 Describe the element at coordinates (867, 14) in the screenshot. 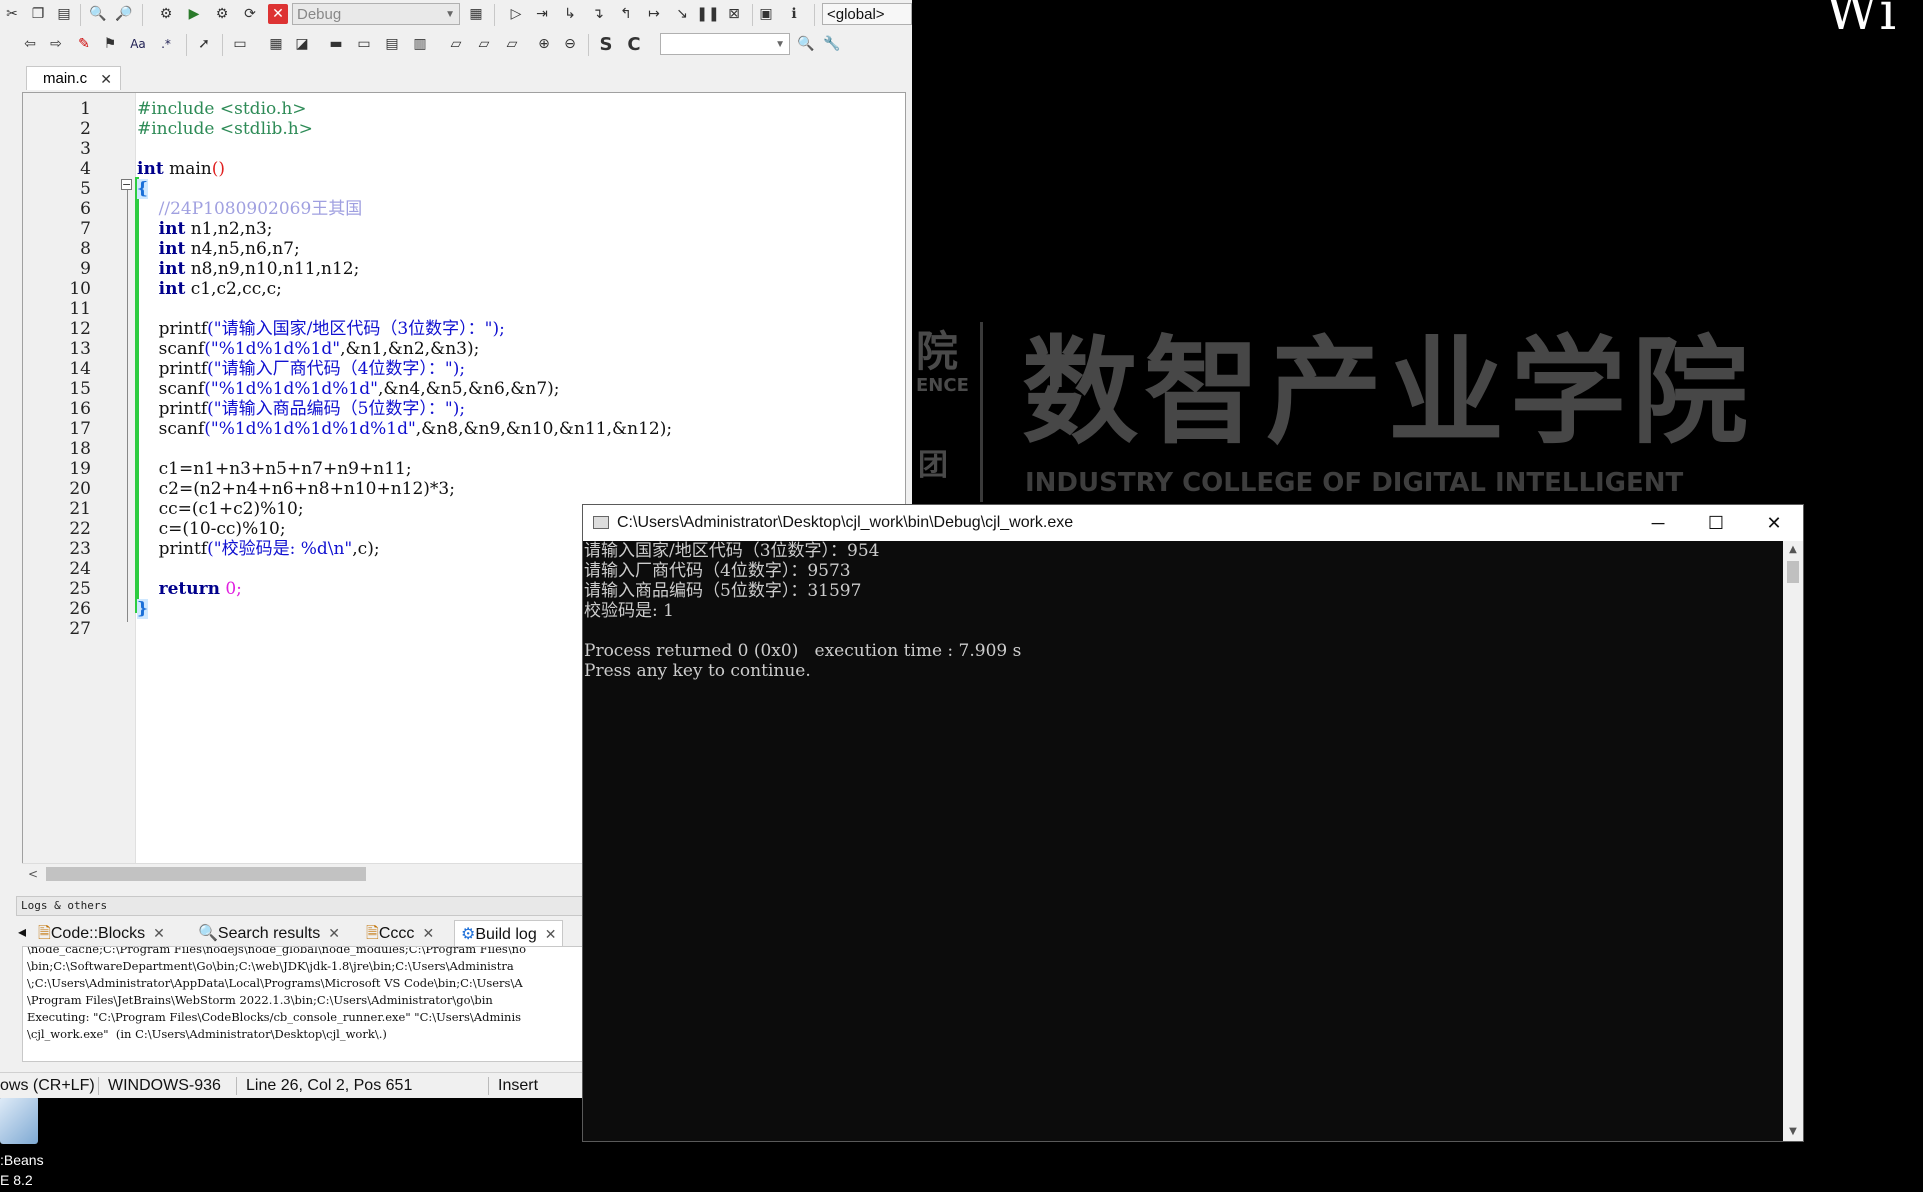

I see `scope-select: <global>` at that location.